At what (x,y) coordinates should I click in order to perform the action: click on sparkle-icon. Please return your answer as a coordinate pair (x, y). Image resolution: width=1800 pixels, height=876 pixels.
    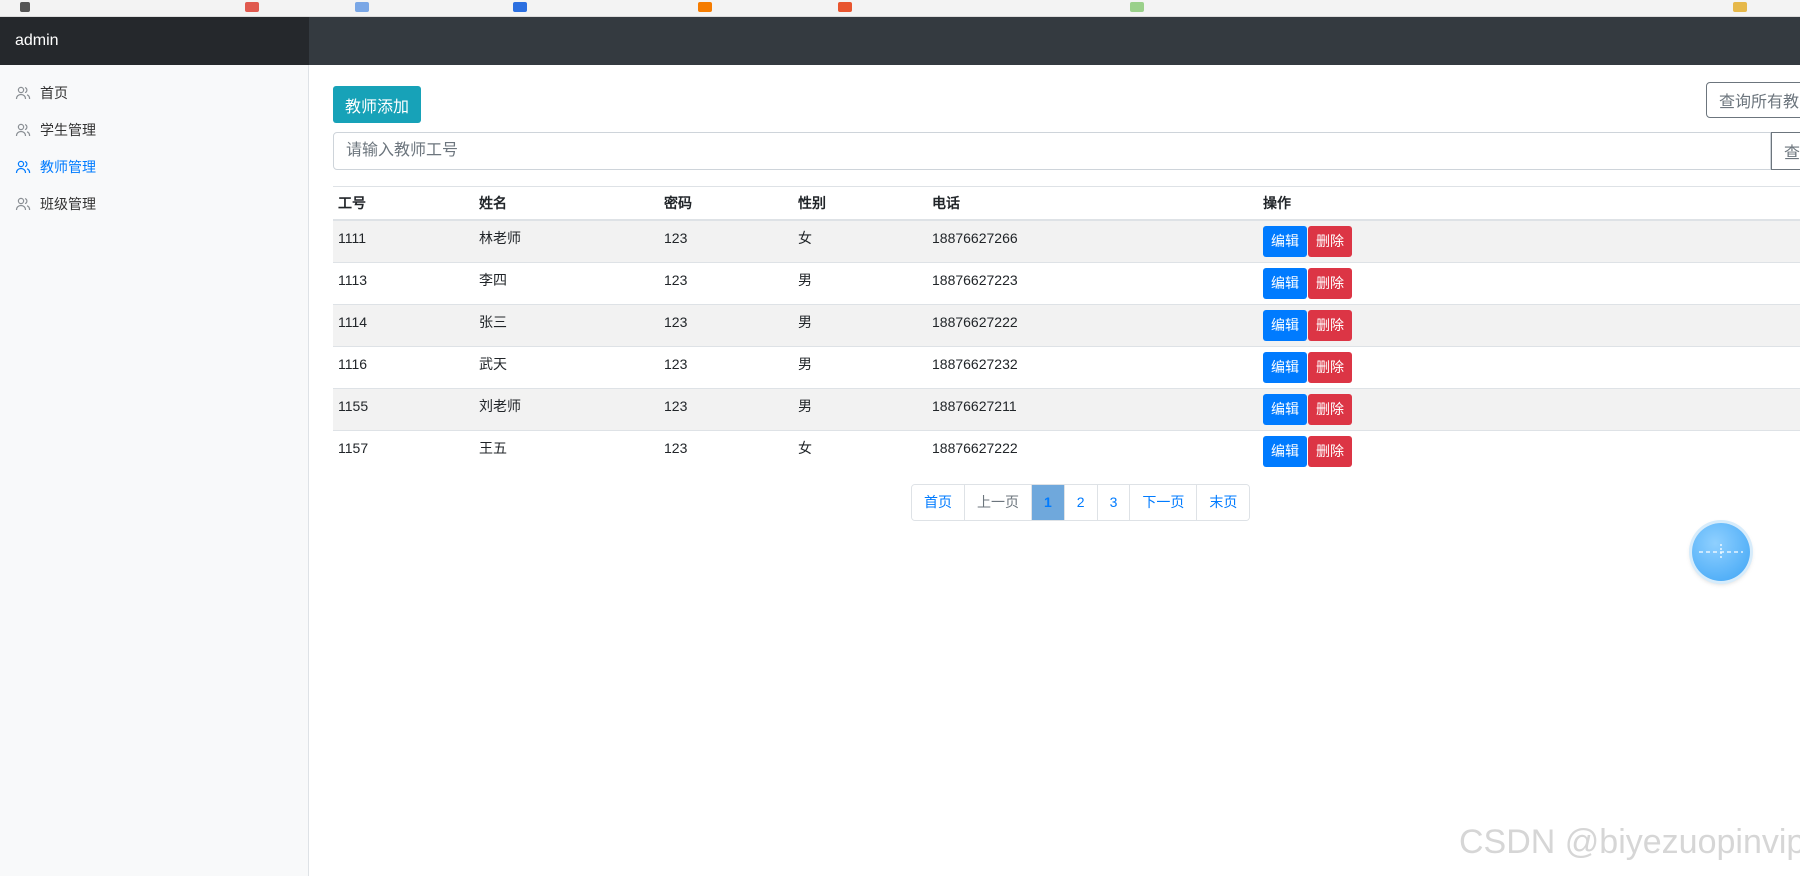
    Looking at the image, I should click on (1721, 552).